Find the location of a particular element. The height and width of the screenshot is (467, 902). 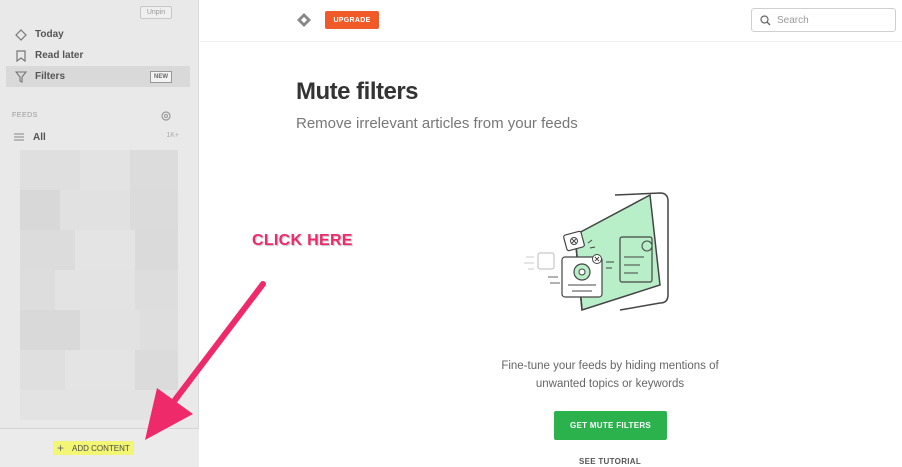

today-icon is located at coordinates (21, 35).